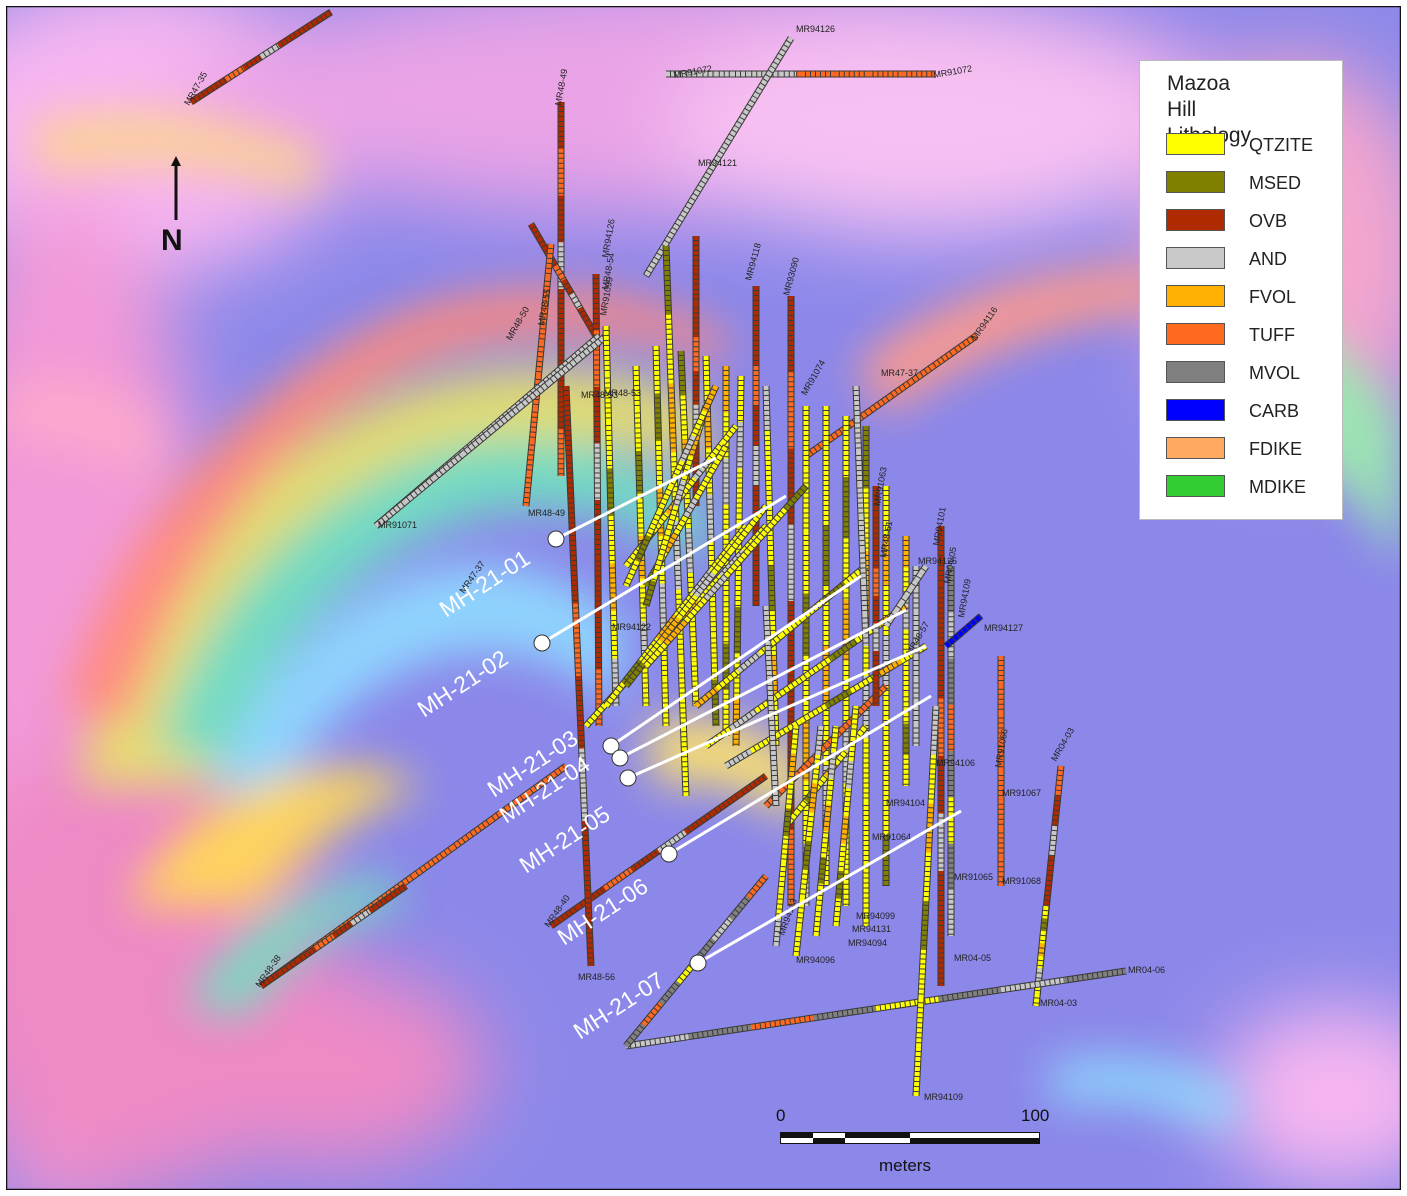  Describe the element at coordinates (943, 1097) in the screenshot. I see `drillhole-label: MR94109` at that location.